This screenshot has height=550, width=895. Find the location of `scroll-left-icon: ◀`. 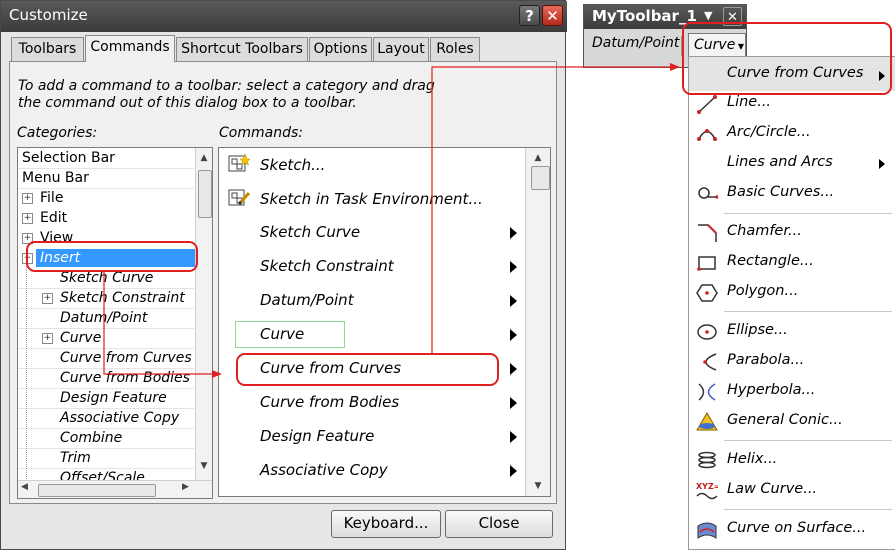

scroll-left-icon: ◀ is located at coordinates (24, 487).